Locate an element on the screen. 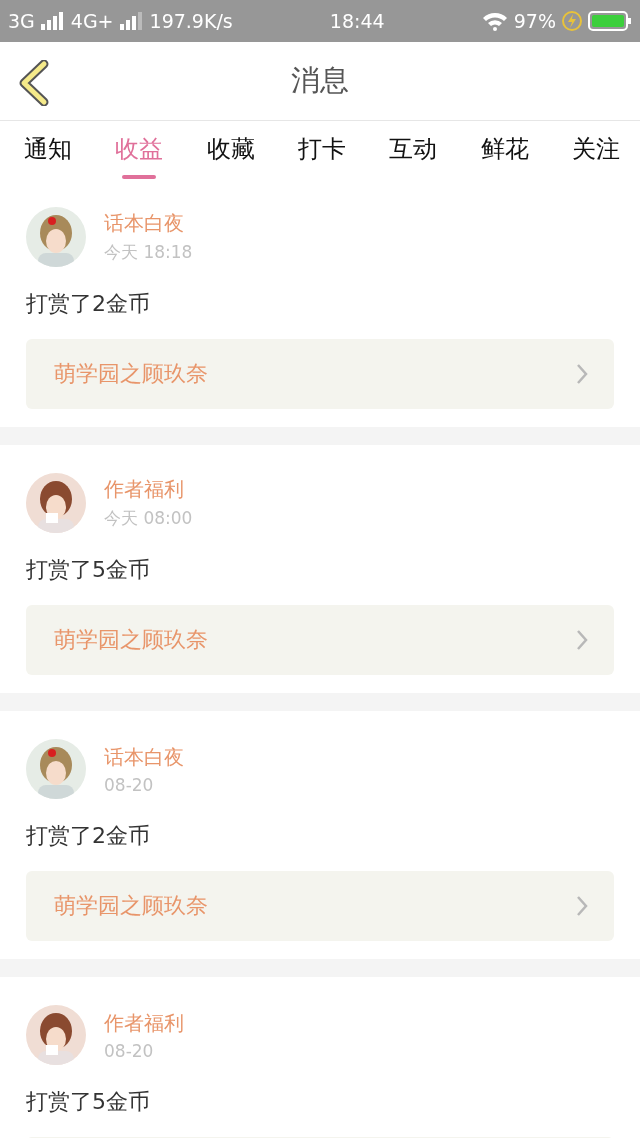 The width and height of the screenshot is (640, 1138). tab: 收藏 is located at coordinates (230, 150).